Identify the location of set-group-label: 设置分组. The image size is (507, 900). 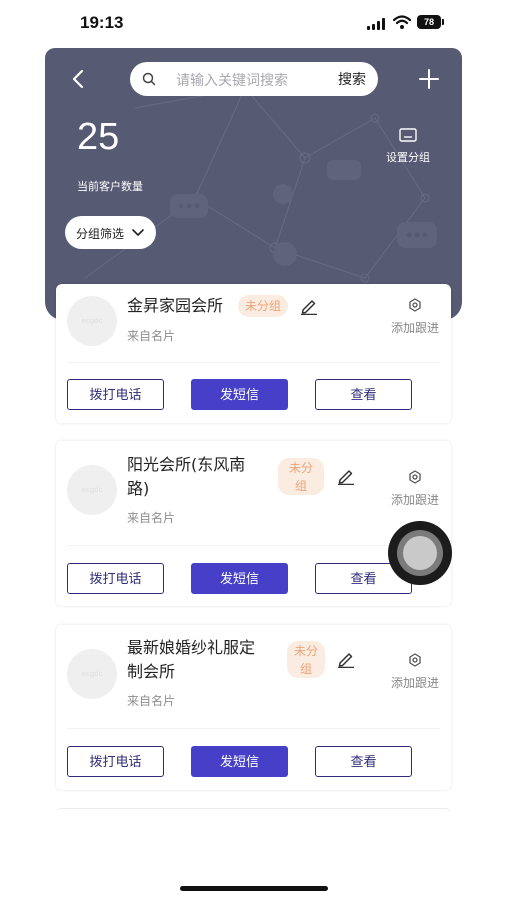
(408, 157).